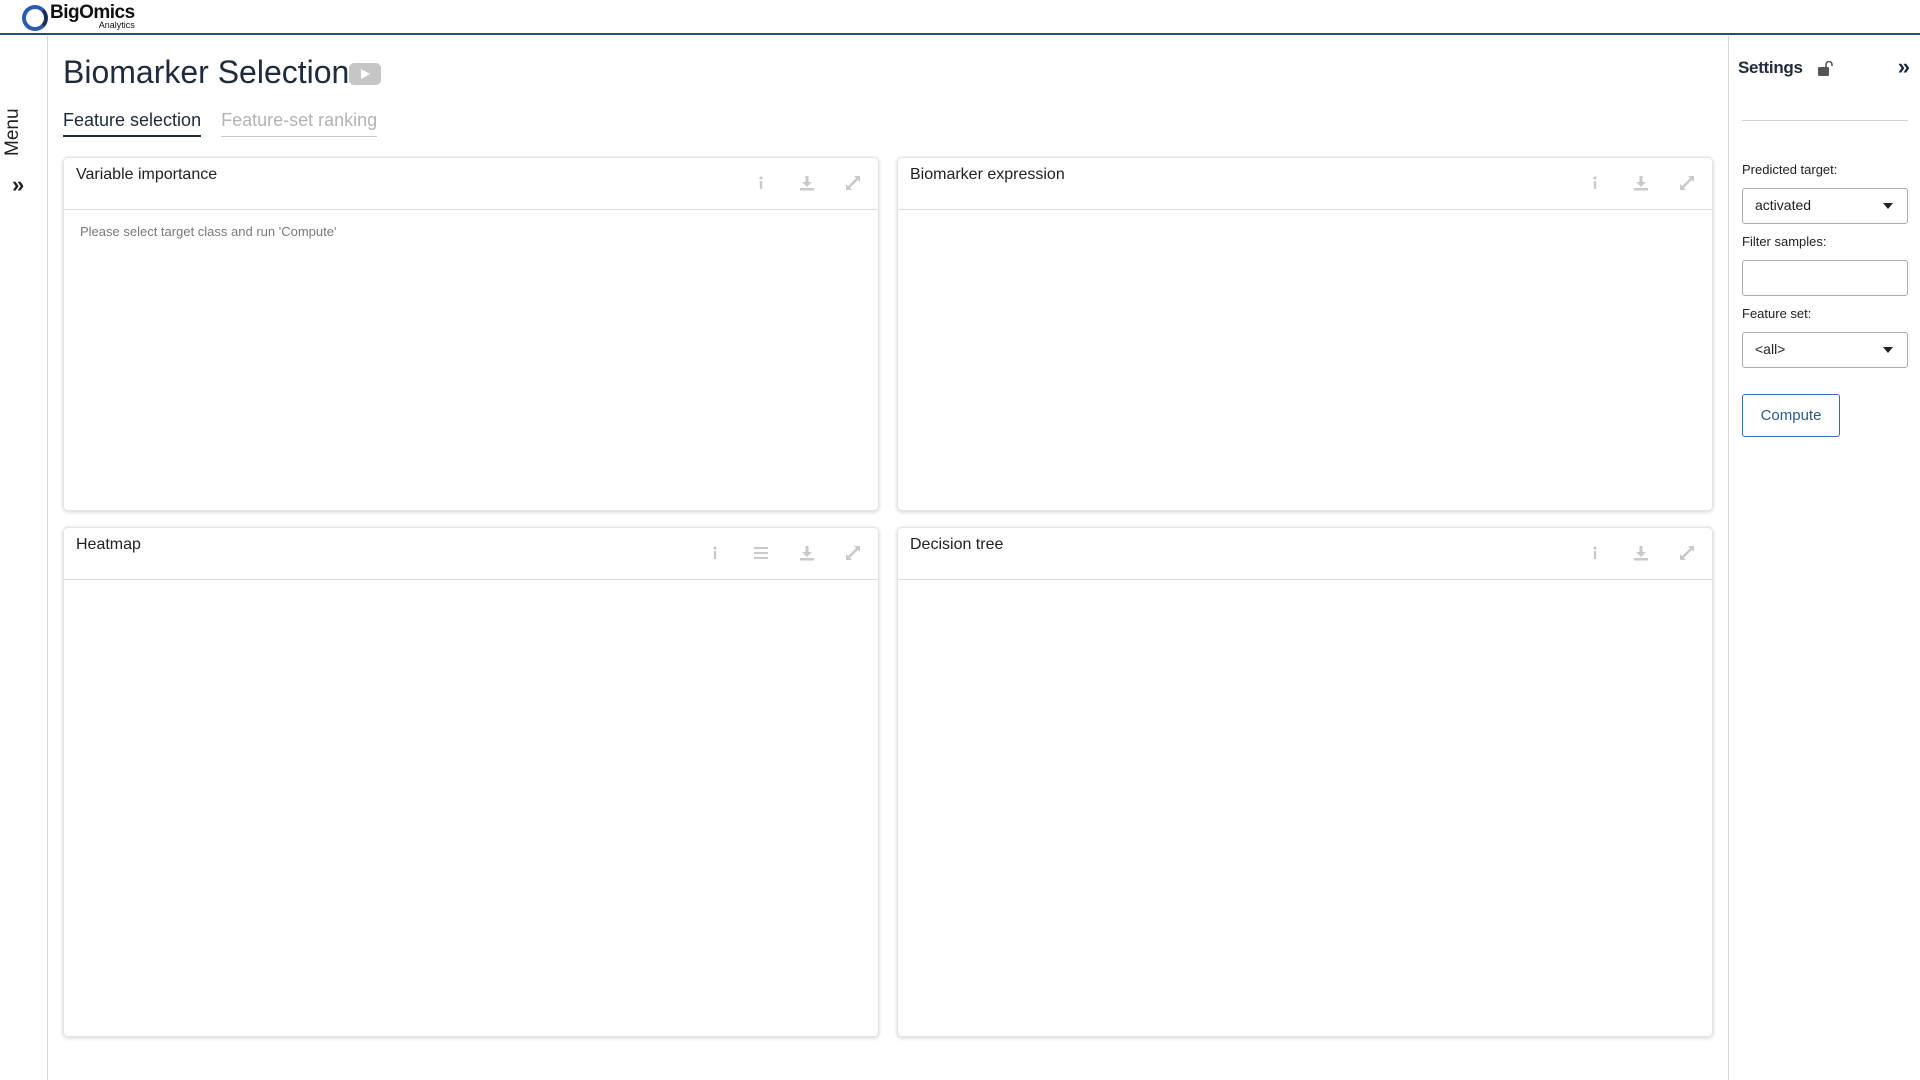 Image resolution: width=1920 pixels, height=1080 pixels. What do you see at coordinates (78, 17) in the screenshot?
I see `bigomics-logo: BigOmics Analytics` at bounding box center [78, 17].